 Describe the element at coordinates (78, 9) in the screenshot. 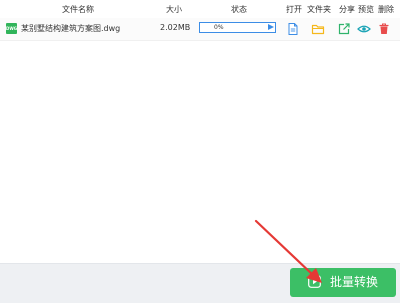

I see `column-header-name: 文件名称` at that location.